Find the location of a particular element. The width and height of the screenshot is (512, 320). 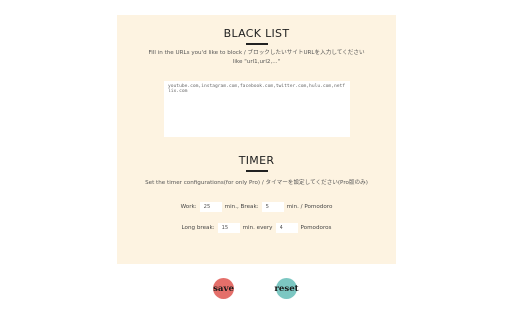

work-minutes-input is located at coordinates (210, 207).